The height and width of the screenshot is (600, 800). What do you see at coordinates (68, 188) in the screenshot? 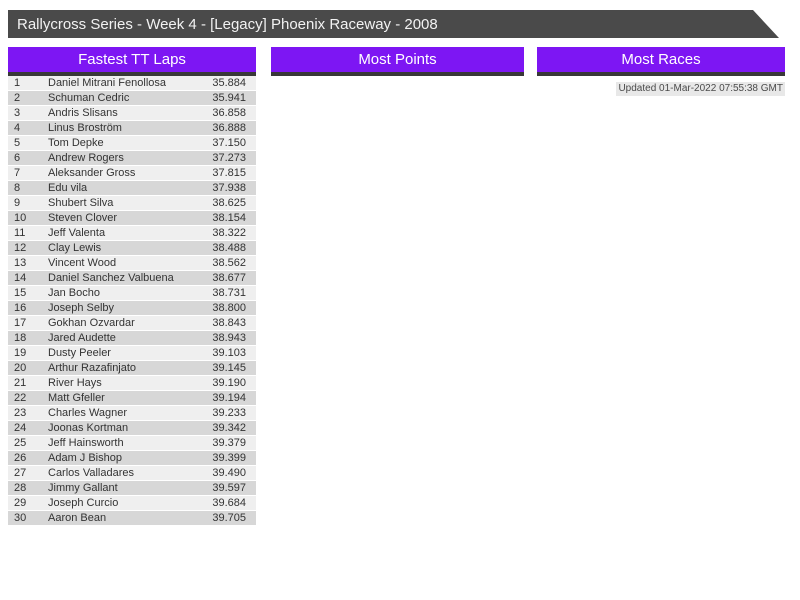
I see `row-name: Edu vila` at bounding box center [68, 188].